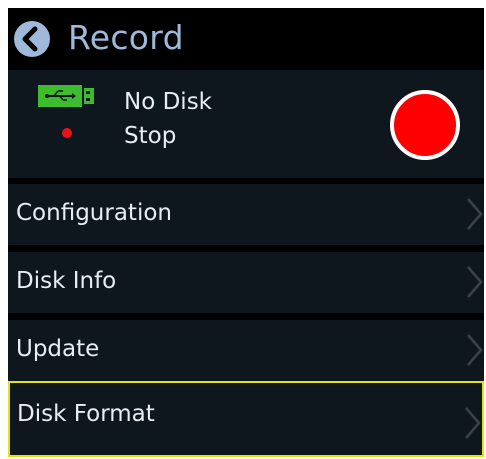 The width and height of the screenshot is (486, 459). I want to click on menu-item-configuration: Configuration, so click(246, 214).